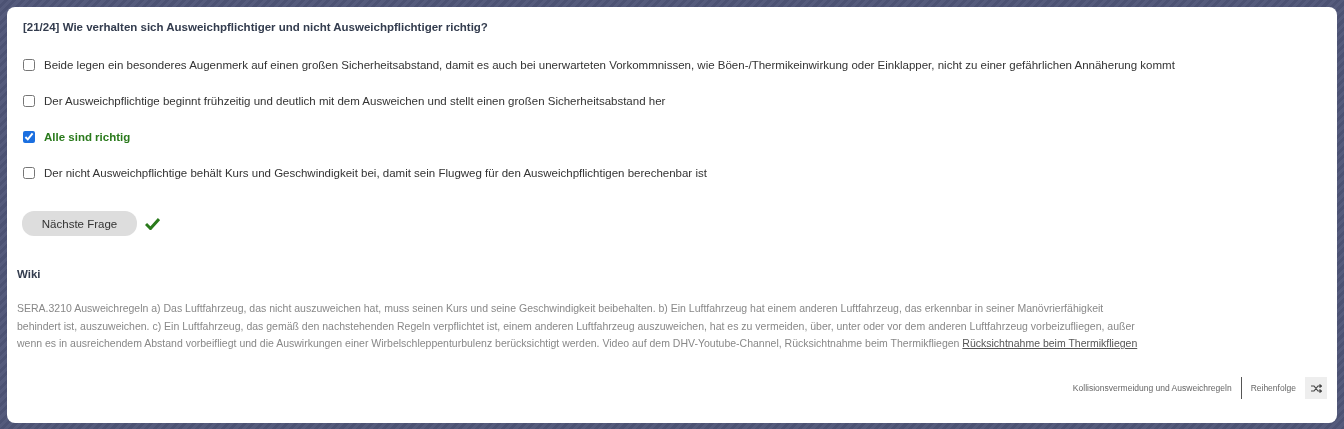 The image size is (1344, 429). Describe the element at coordinates (578, 326) in the screenshot. I see `wiki-text: SERA.3210 Ausweichregeln a) Das Luftfahrzeug, das nicht auszuweichen hat, muss seinen Kurs und seine Geschwindigkeit beibehalten. b) Ein Luftfahrzeug hat einem anderen Luftfahrzeug, das erkennbar in seiner Manövrierfähigkeit behindert ist, auszuweichen. c) Ein Luftfahrzeug, das gemäß den nachstehenden Regeln verpflichtet ist, einem anderen Luftfahrzeug auszuweichen, hat es zu vermeiden, über, unter oder vor dem anderen Luftfahrzeug vorbeizufliegen, außer wenn es in ausreichendem Abstand vorbeifliegt und die Auswirkungen einer Wirbelschleppenturbulenz berücksichtigt werden. Video auf dem DHV-Youtube-Channel, Rücksichtnahme beim Thermikfliegen Rücksichtnahme beim Thermikfliegen` at that location.